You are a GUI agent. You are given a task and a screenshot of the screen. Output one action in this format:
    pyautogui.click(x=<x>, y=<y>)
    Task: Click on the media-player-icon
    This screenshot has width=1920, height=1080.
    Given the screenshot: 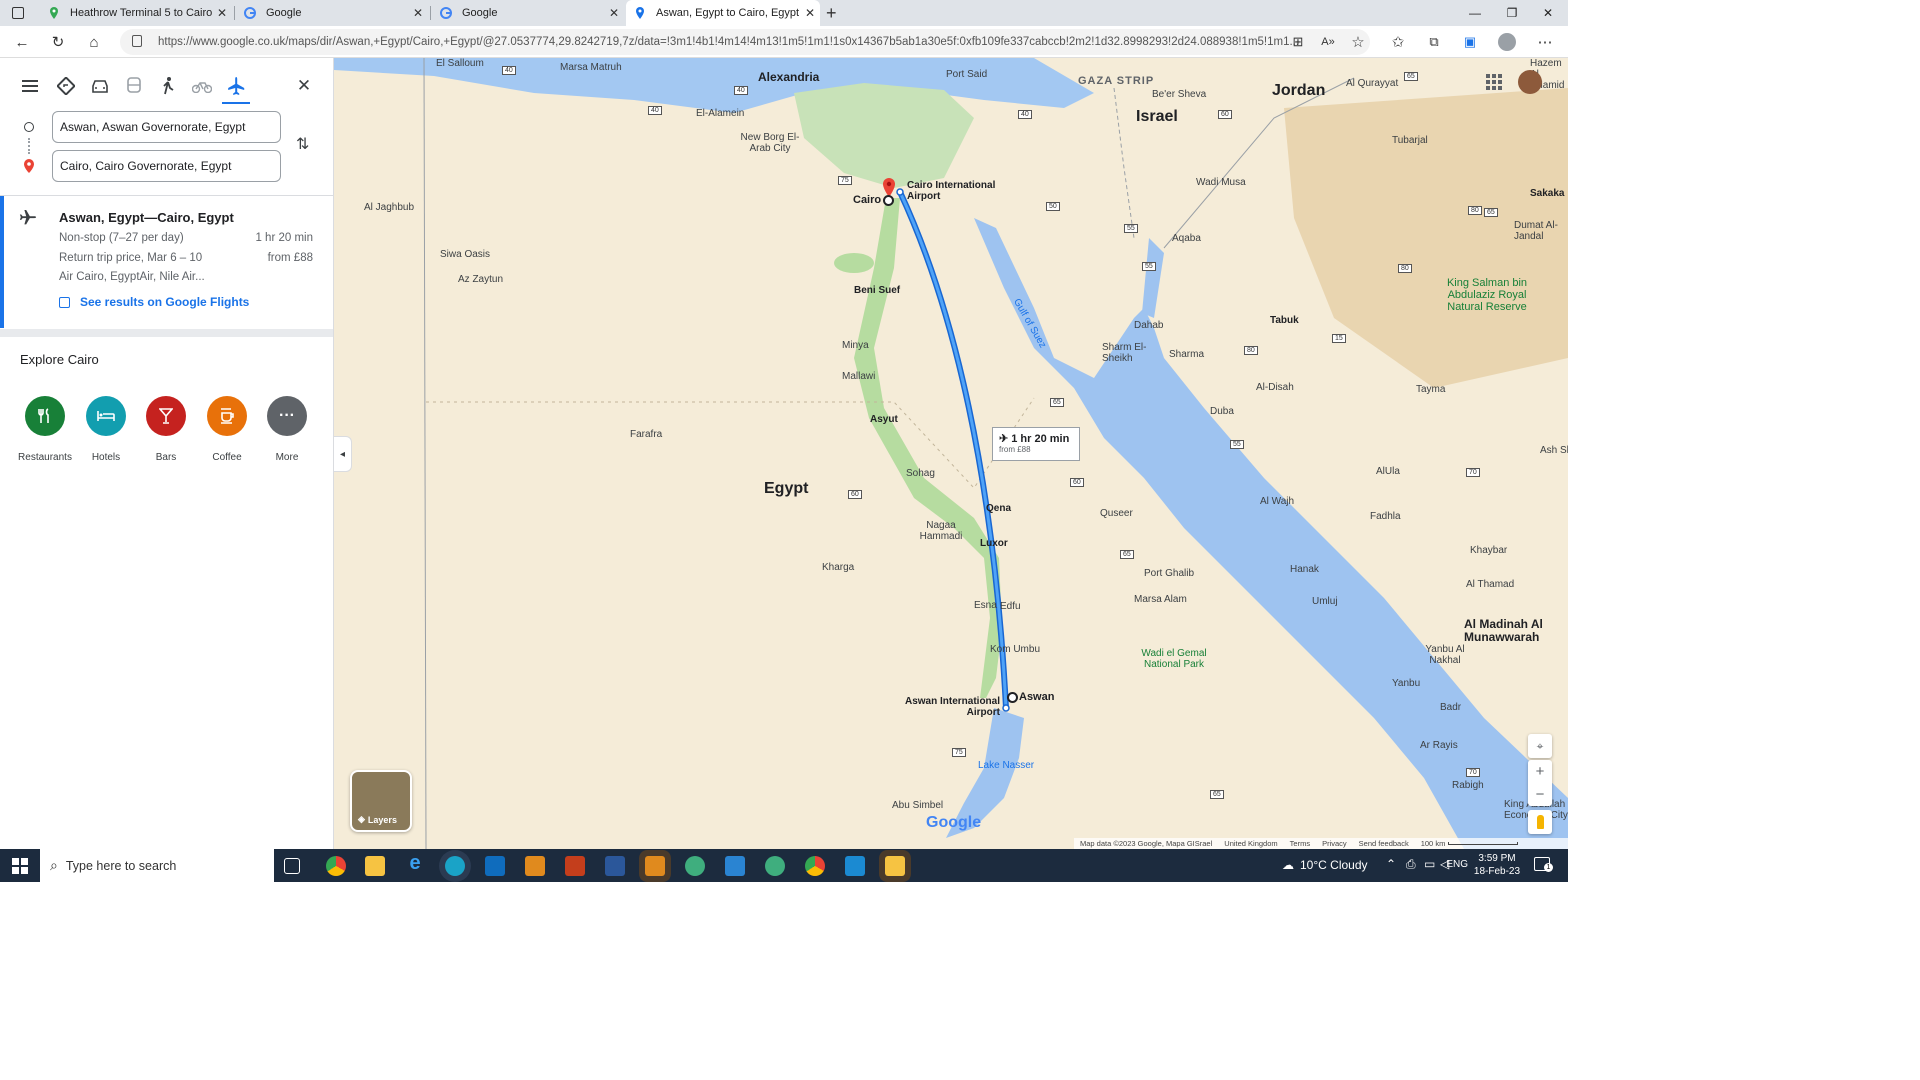 What is the action you would take?
    pyautogui.click(x=535, y=866)
    